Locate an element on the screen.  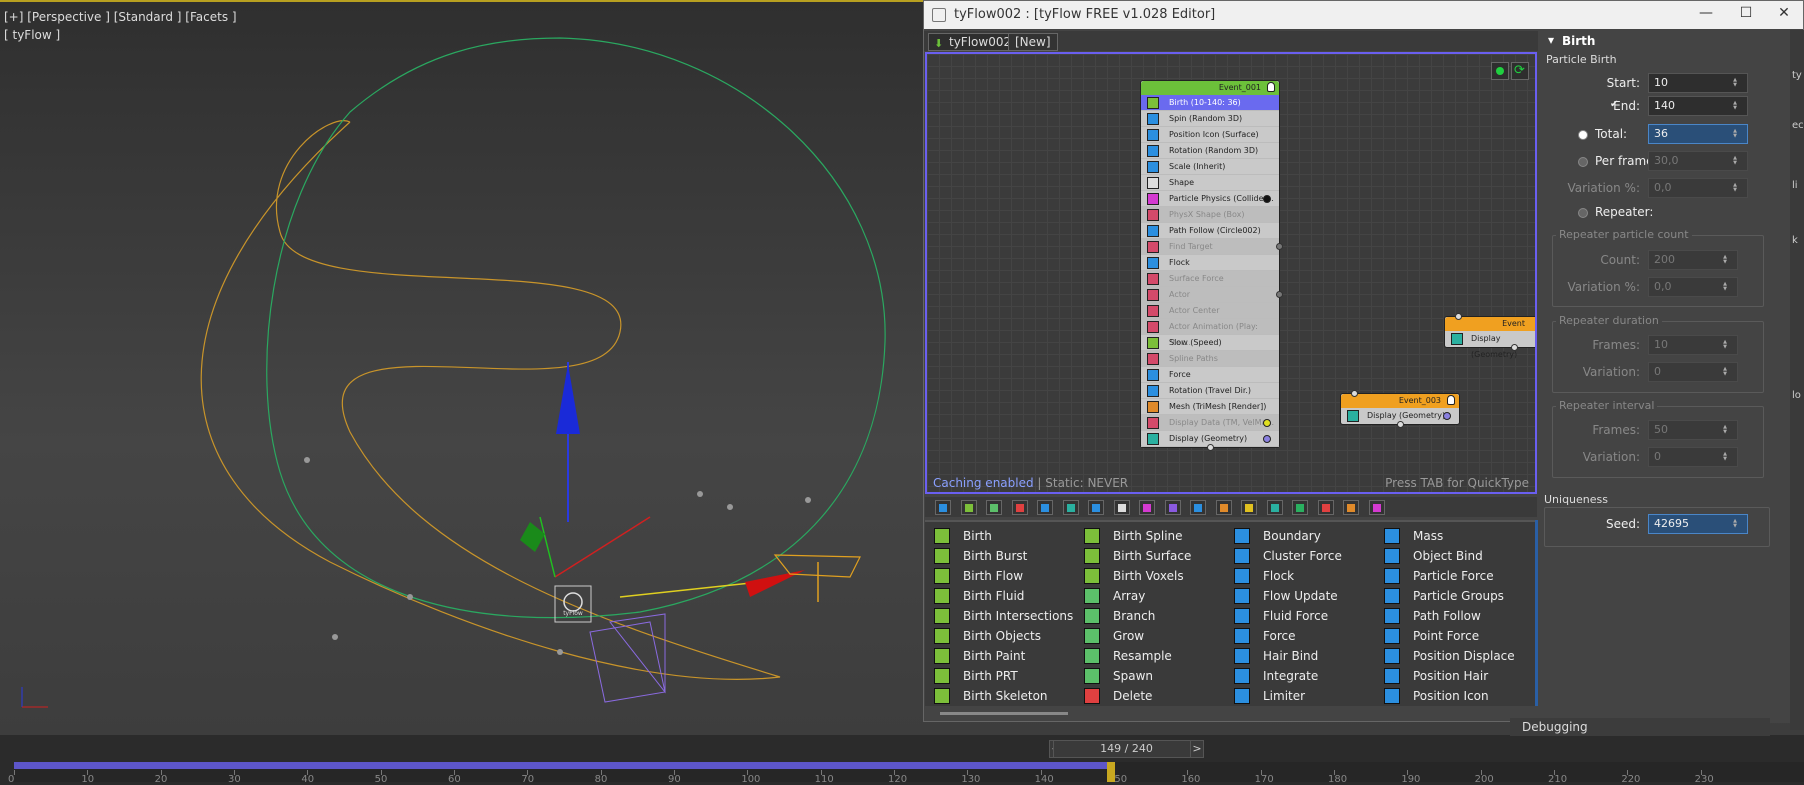
operator-list-item: Birth Burst is located at coordinates (1000, 556).